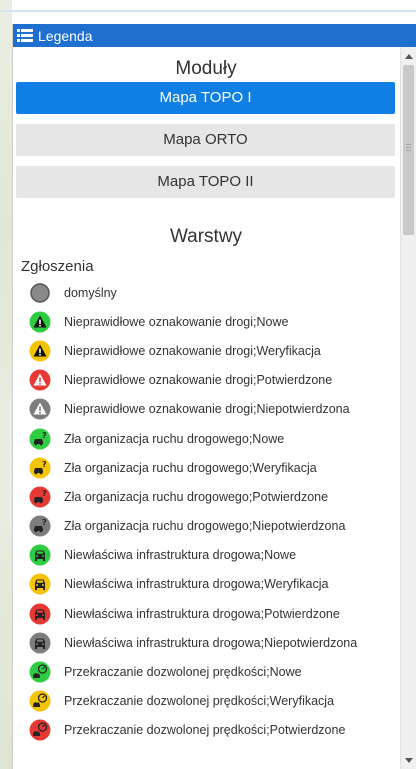  I want to click on legend-item: Nieprawidłowe oznakowanie drogi;Nowe, so click(206, 321).